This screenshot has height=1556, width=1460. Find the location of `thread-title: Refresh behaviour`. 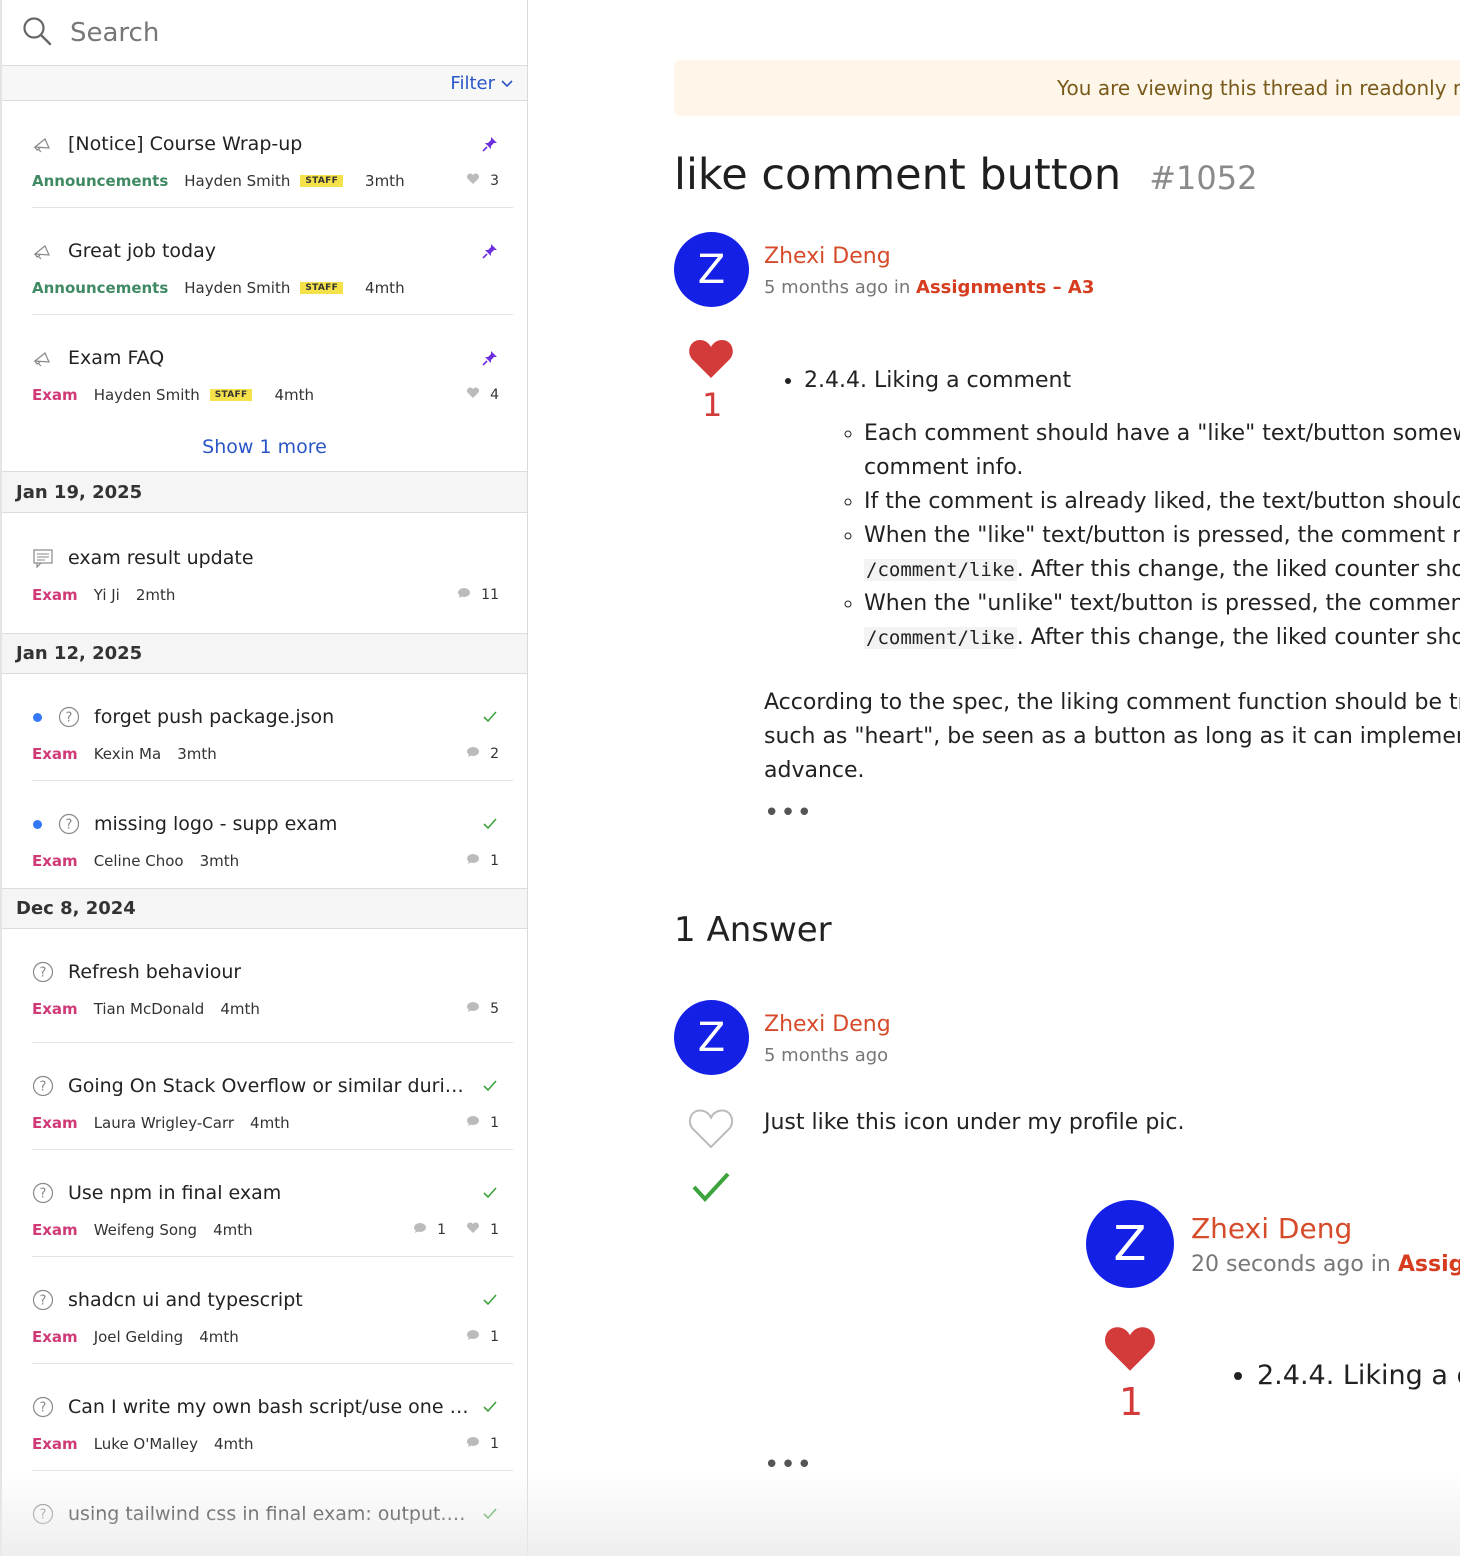

thread-title: Refresh behaviour is located at coordinates (155, 972).